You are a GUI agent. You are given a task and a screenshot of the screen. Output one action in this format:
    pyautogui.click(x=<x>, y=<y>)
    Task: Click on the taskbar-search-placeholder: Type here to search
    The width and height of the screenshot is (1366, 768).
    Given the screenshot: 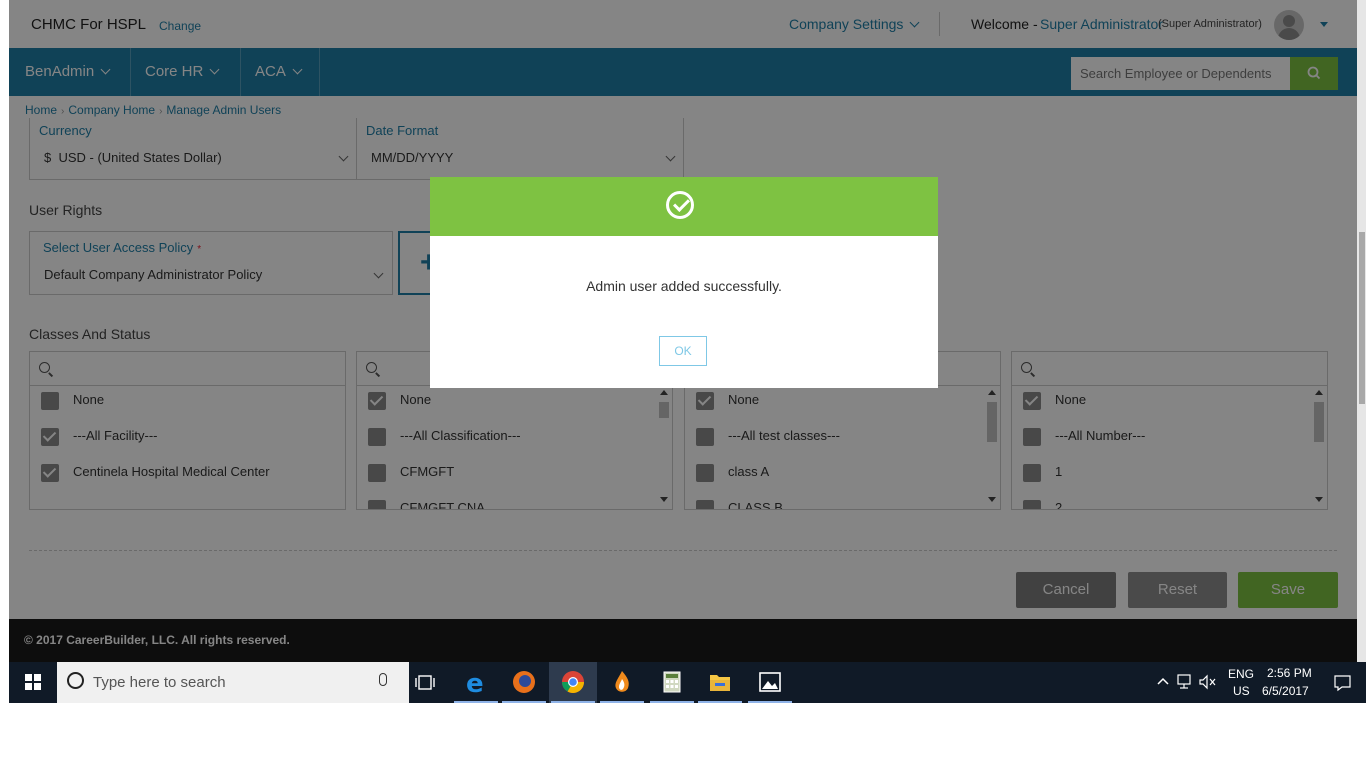 What is the action you would take?
    pyautogui.click(x=159, y=682)
    